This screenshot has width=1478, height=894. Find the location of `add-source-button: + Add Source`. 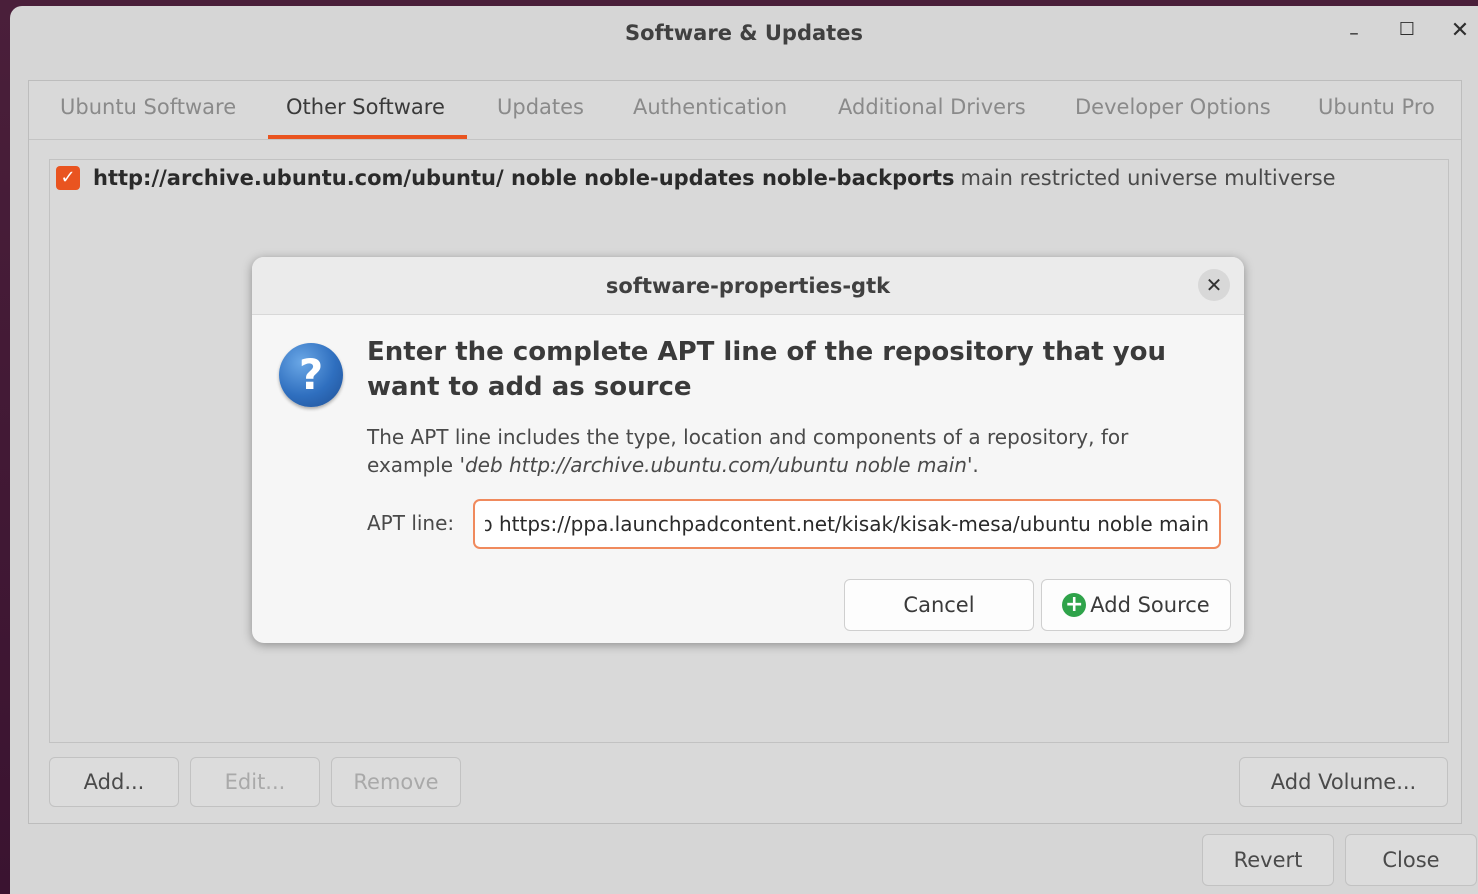

add-source-button: + Add Source is located at coordinates (1136, 605).